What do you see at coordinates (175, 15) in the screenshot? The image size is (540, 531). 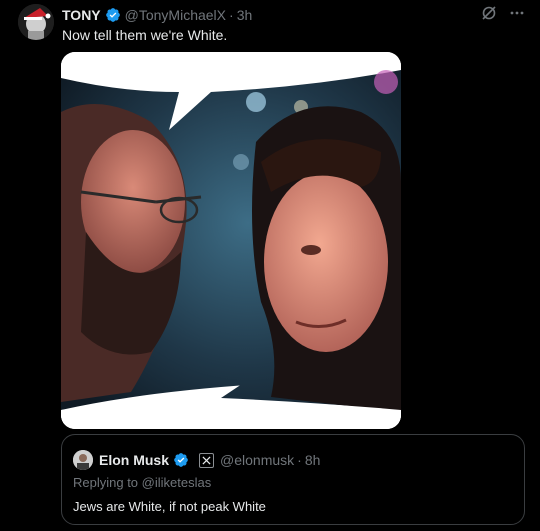 I see `author-handle: @TonyMichaelX` at bounding box center [175, 15].